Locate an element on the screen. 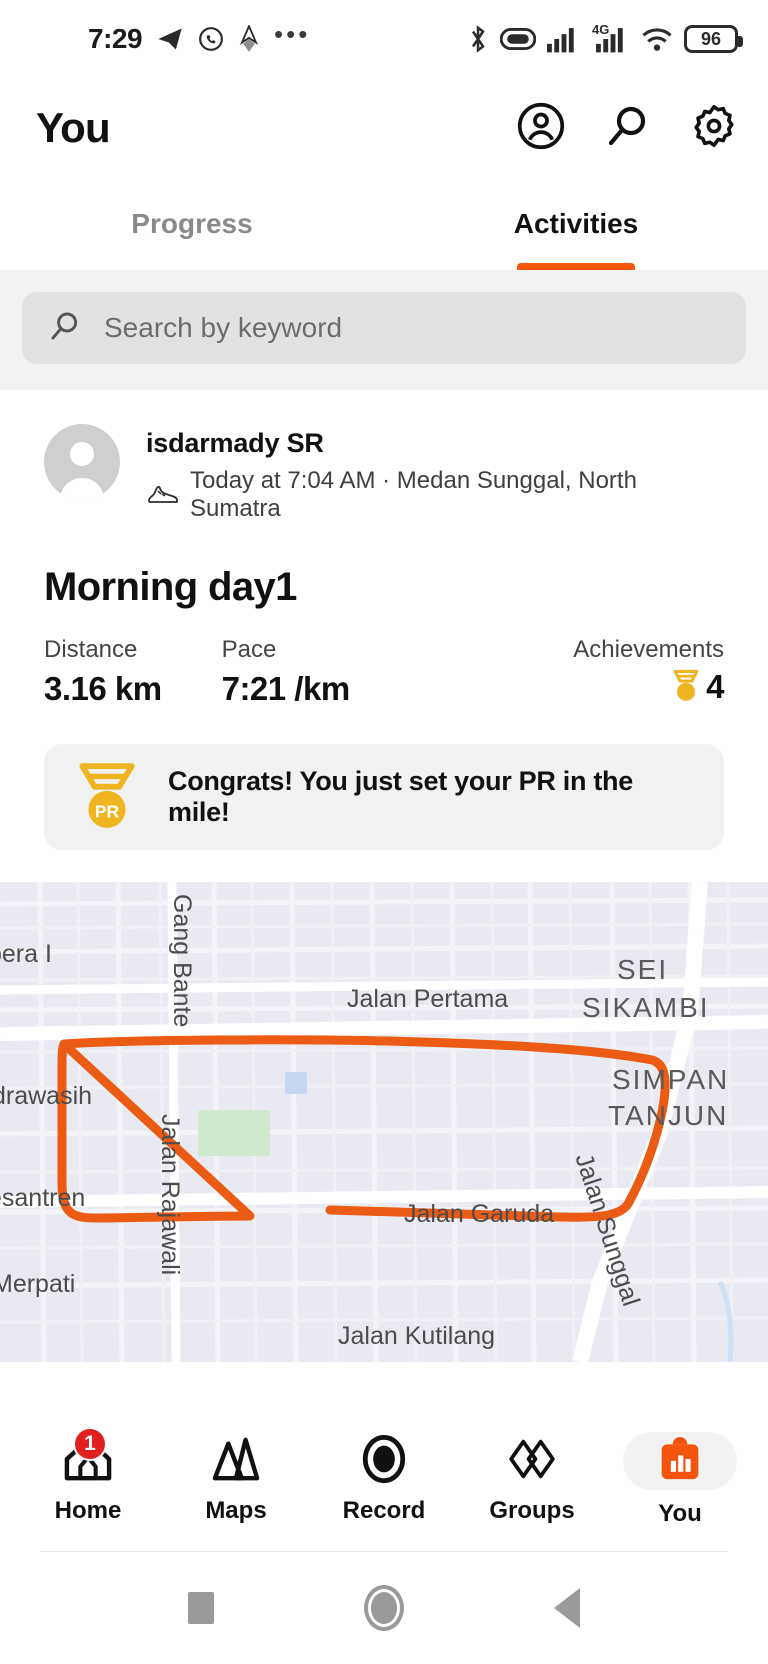 The width and height of the screenshot is (768, 1664). maps-icon is located at coordinates (236, 1461).